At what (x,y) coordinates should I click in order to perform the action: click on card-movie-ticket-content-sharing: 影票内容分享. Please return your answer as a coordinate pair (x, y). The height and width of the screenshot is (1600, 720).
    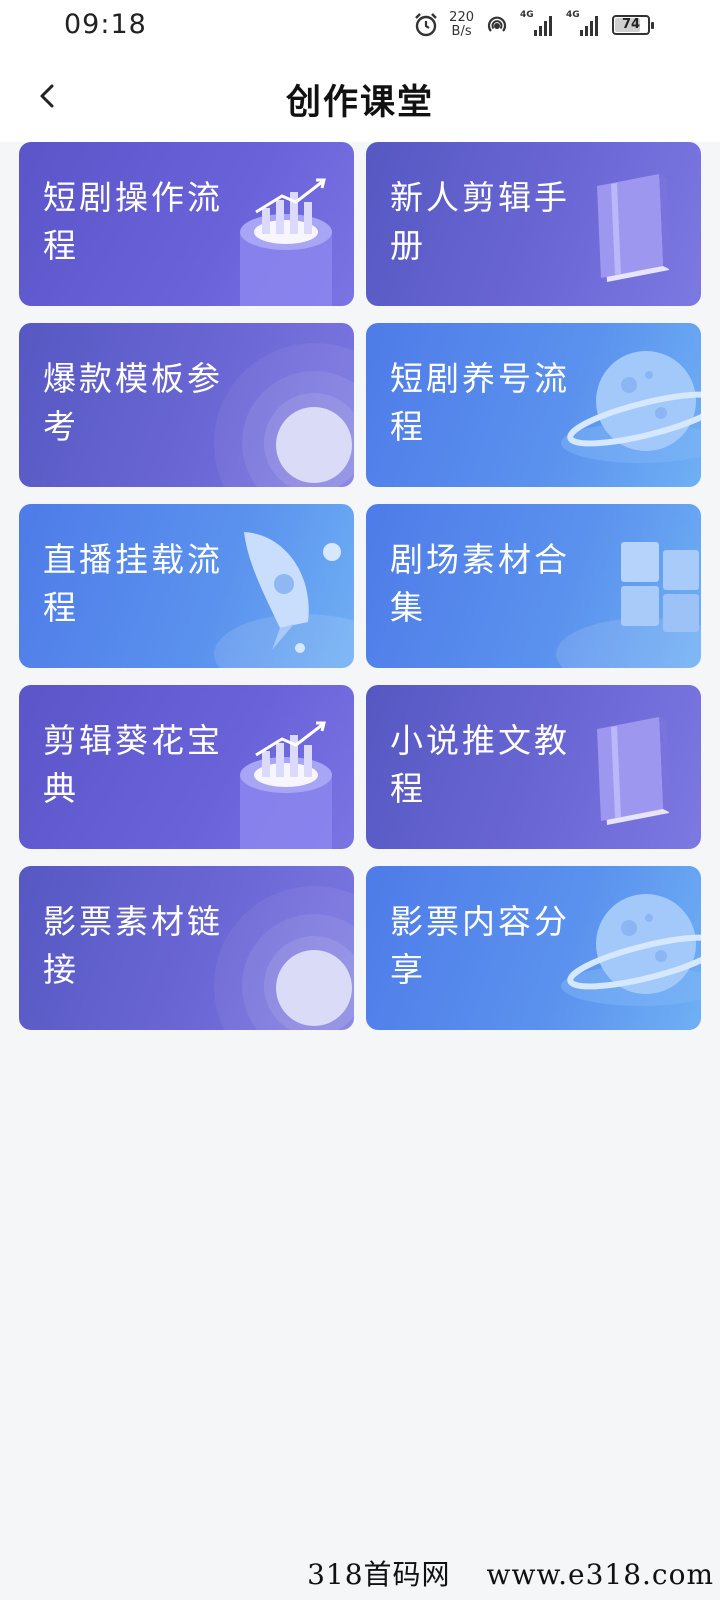
    Looking at the image, I should click on (533, 948).